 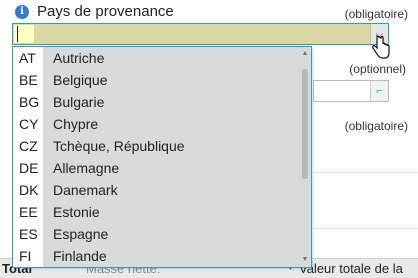 What do you see at coordinates (305, 124) in the screenshot?
I see `scrollbar-thumb` at bounding box center [305, 124].